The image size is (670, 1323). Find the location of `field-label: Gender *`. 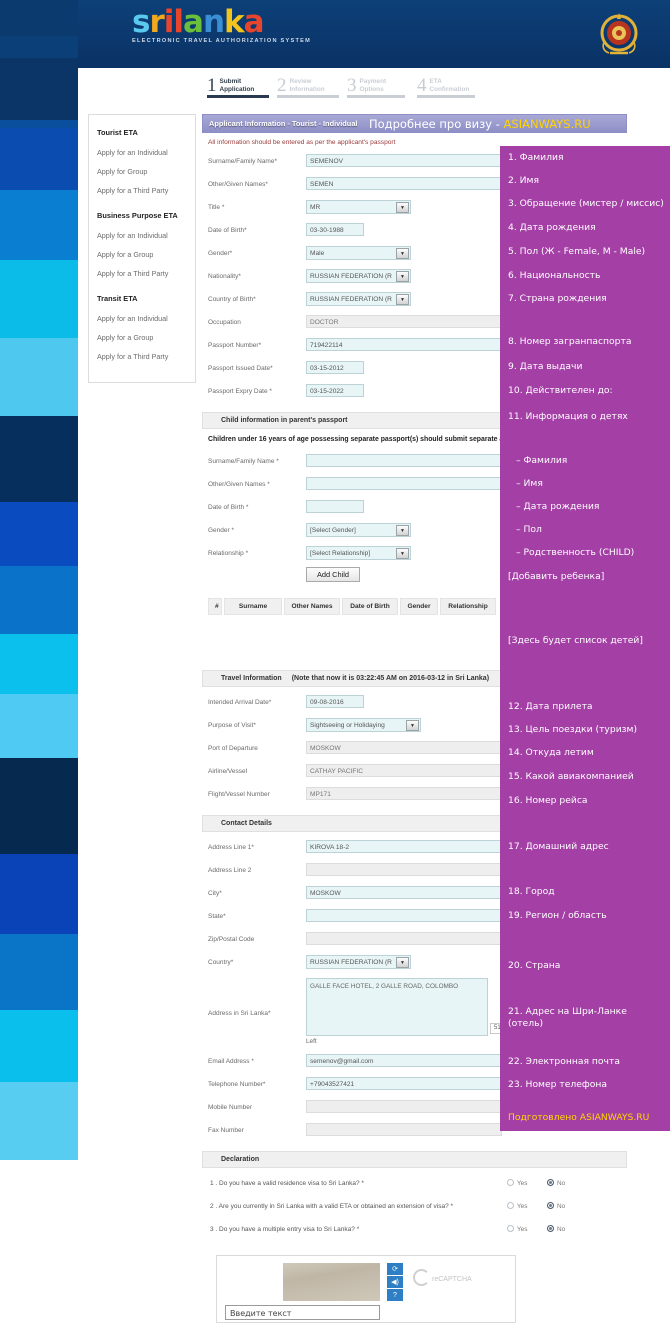

field-label: Gender * is located at coordinates (221, 530).